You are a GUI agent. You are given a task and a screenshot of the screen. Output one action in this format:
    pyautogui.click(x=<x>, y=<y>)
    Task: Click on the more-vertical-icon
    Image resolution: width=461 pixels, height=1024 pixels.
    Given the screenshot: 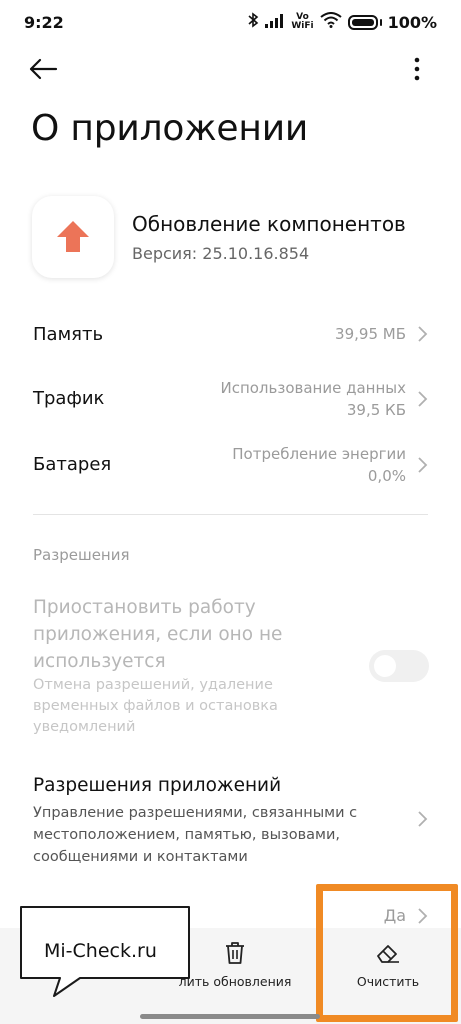 What is the action you would take?
    pyautogui.click(x=417, y=69)
    